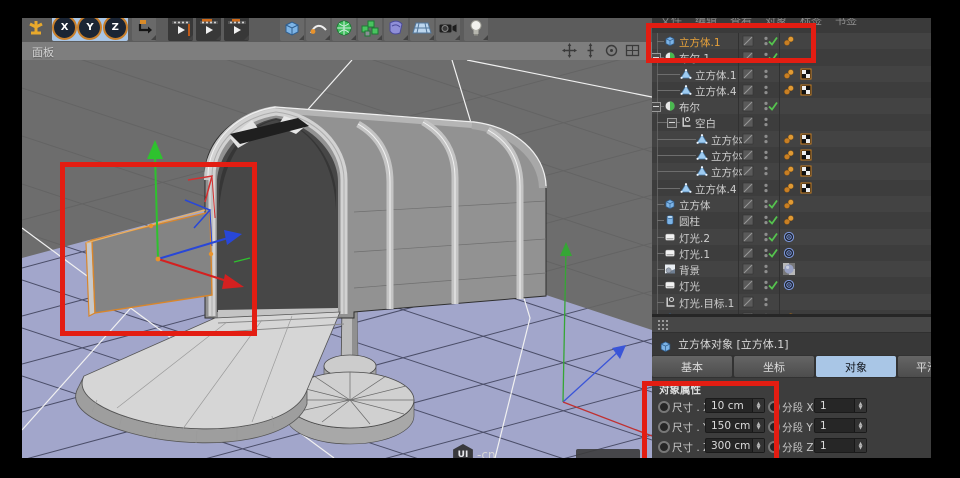 The width and height of the screenshot is (960, 478). Describe the element at coordinates (856, 366) in the screenshot. I see `attribute-tab-active: 对象` at that location.